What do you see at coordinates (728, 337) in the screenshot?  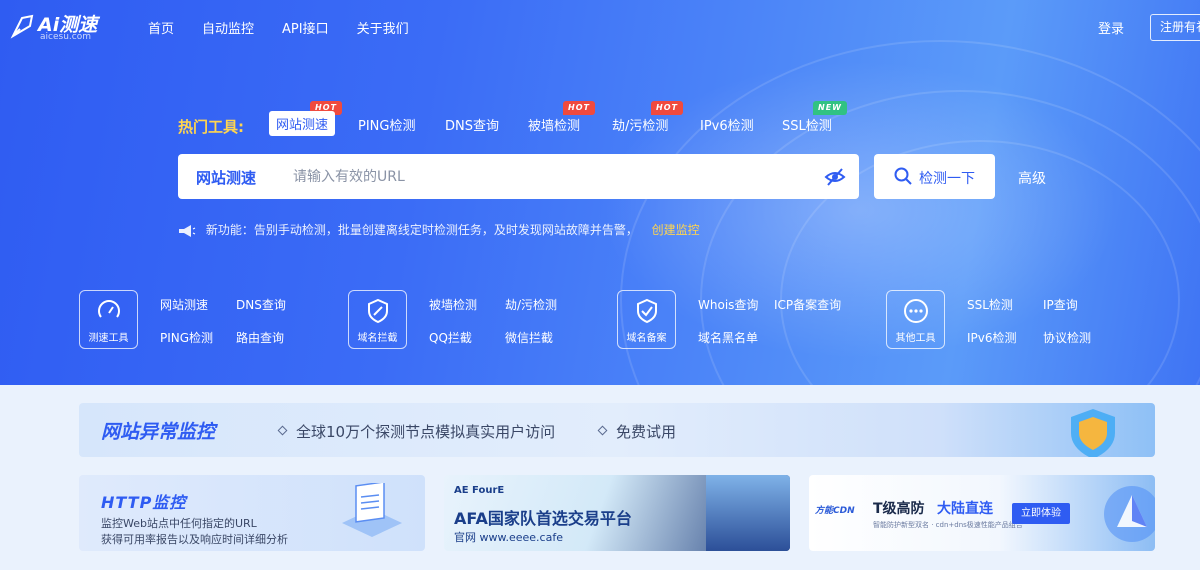 I see `cat-link-domain-blacklist: 域名黑名单` at bounding box center [728, 337].